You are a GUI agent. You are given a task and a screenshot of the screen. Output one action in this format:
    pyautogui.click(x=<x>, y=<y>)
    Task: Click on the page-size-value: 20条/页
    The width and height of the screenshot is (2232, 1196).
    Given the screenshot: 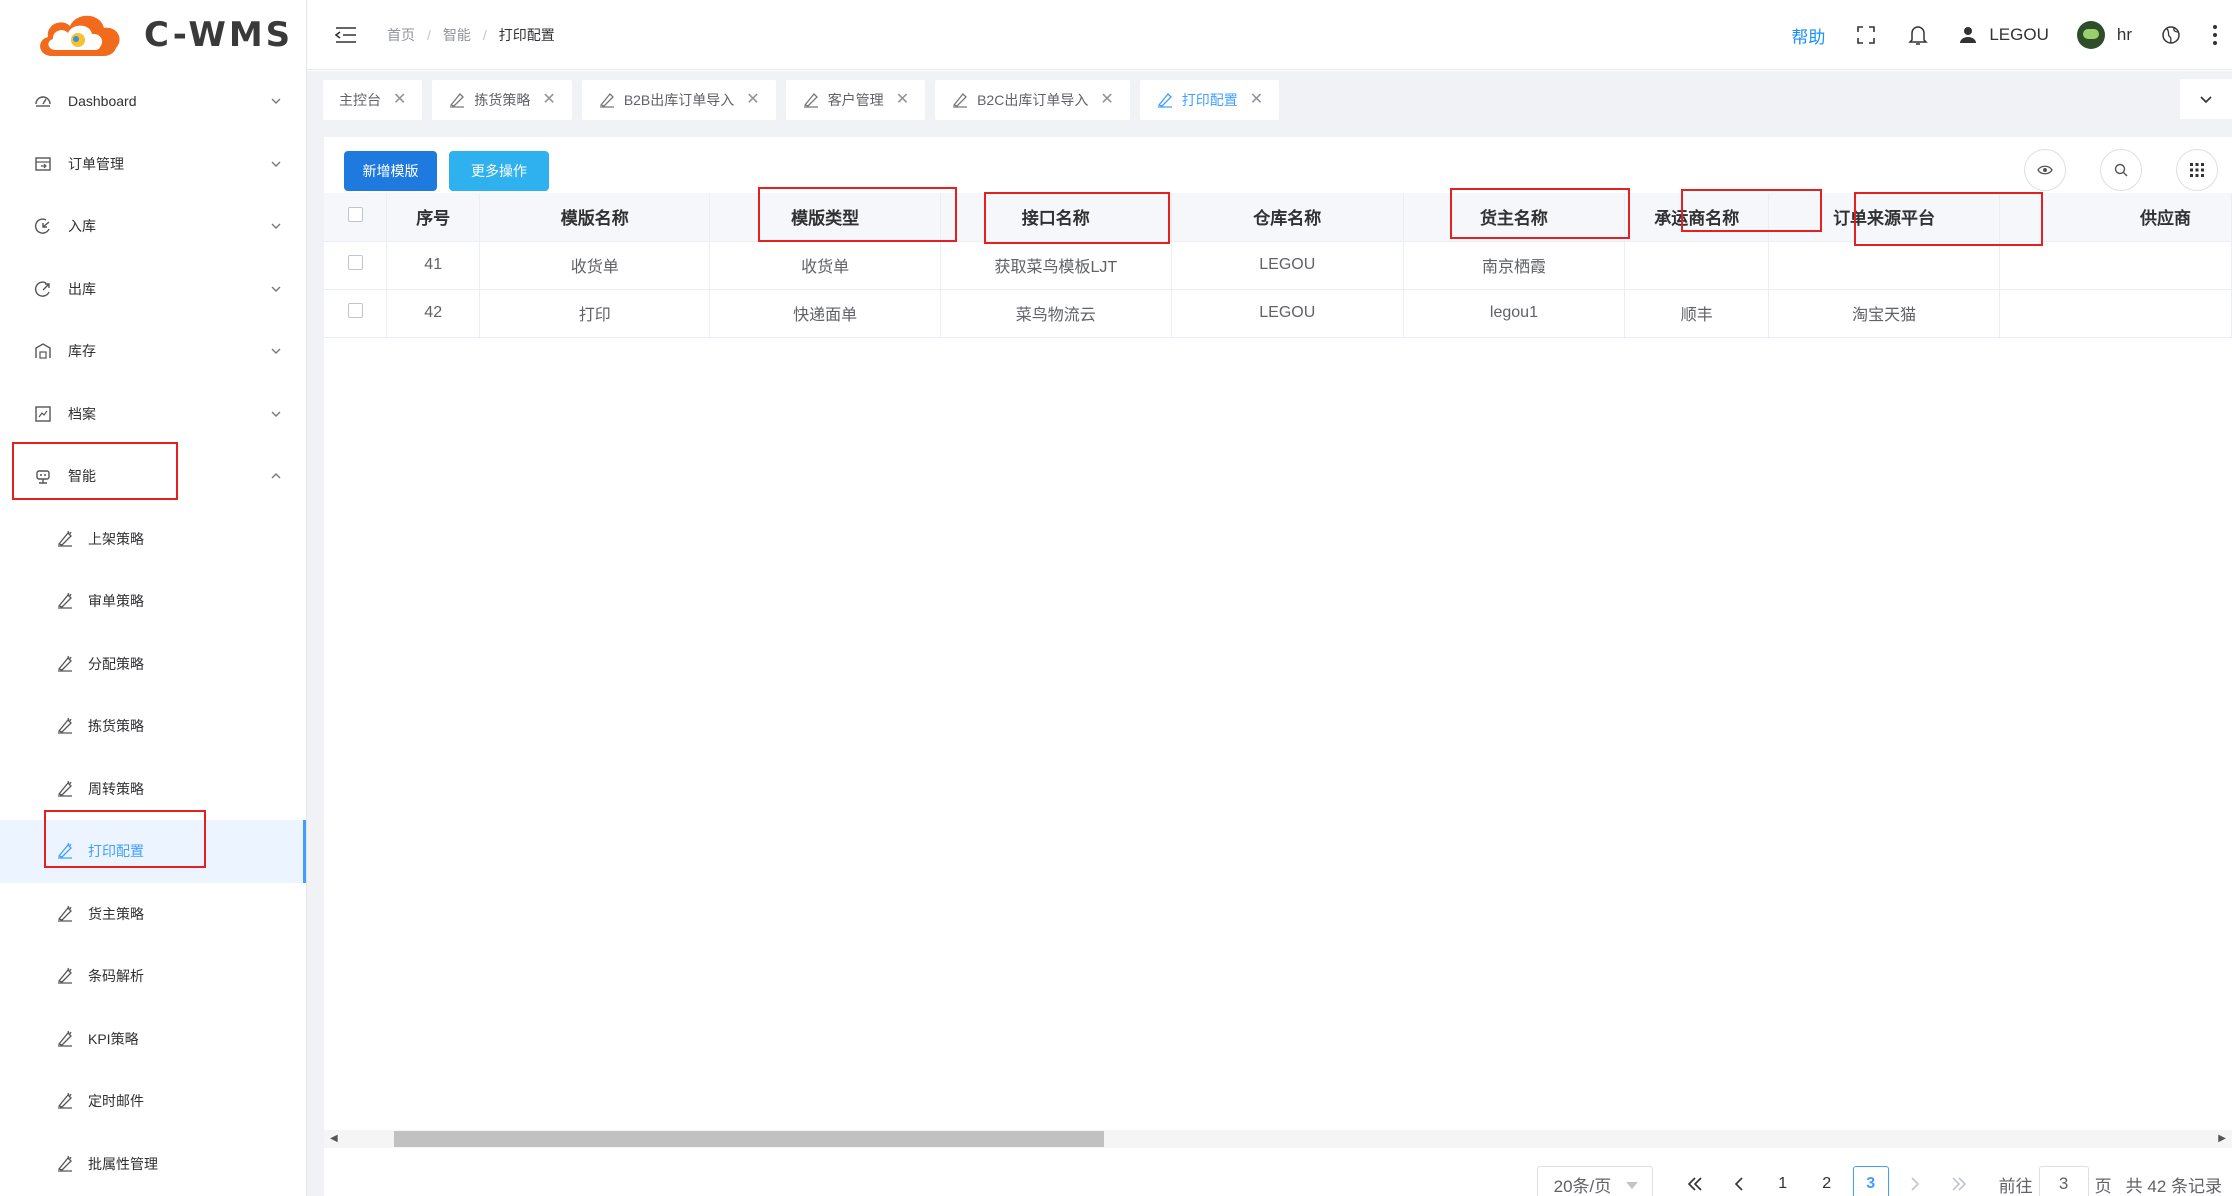 What is the action you would take?
    pyautogui.click(x=1582, y=1186)
    